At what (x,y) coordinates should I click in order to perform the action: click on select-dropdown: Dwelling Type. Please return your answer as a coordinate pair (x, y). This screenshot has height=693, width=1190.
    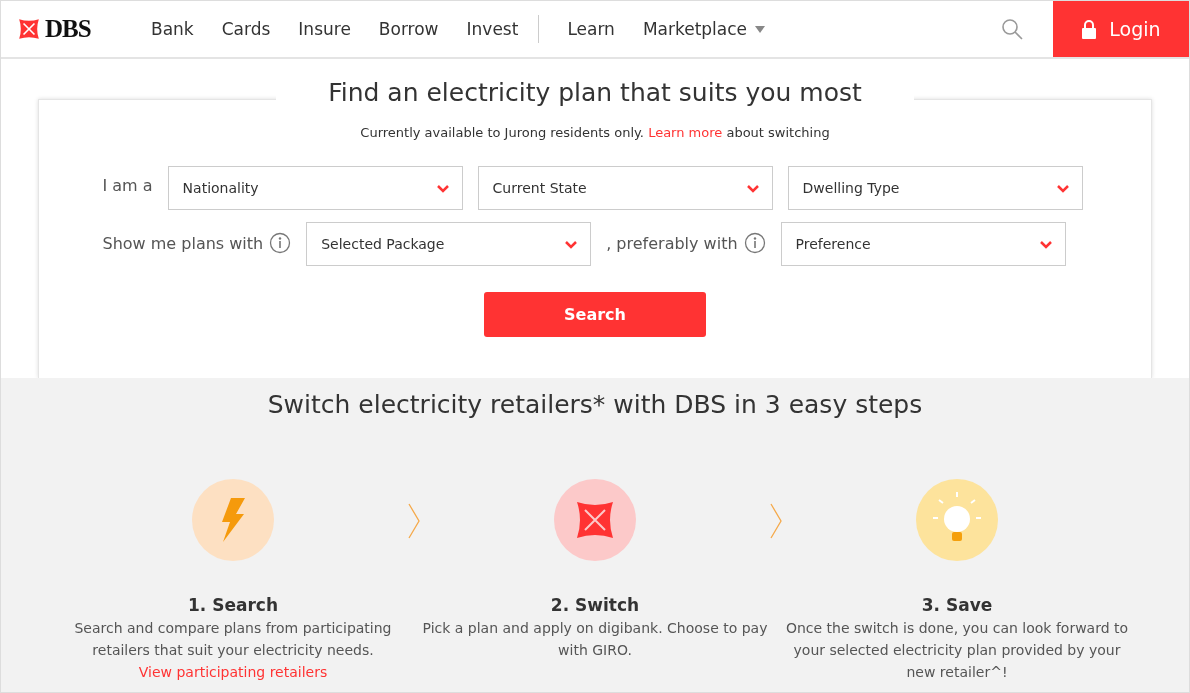
    Looking at the image, I should click on (935, 188).